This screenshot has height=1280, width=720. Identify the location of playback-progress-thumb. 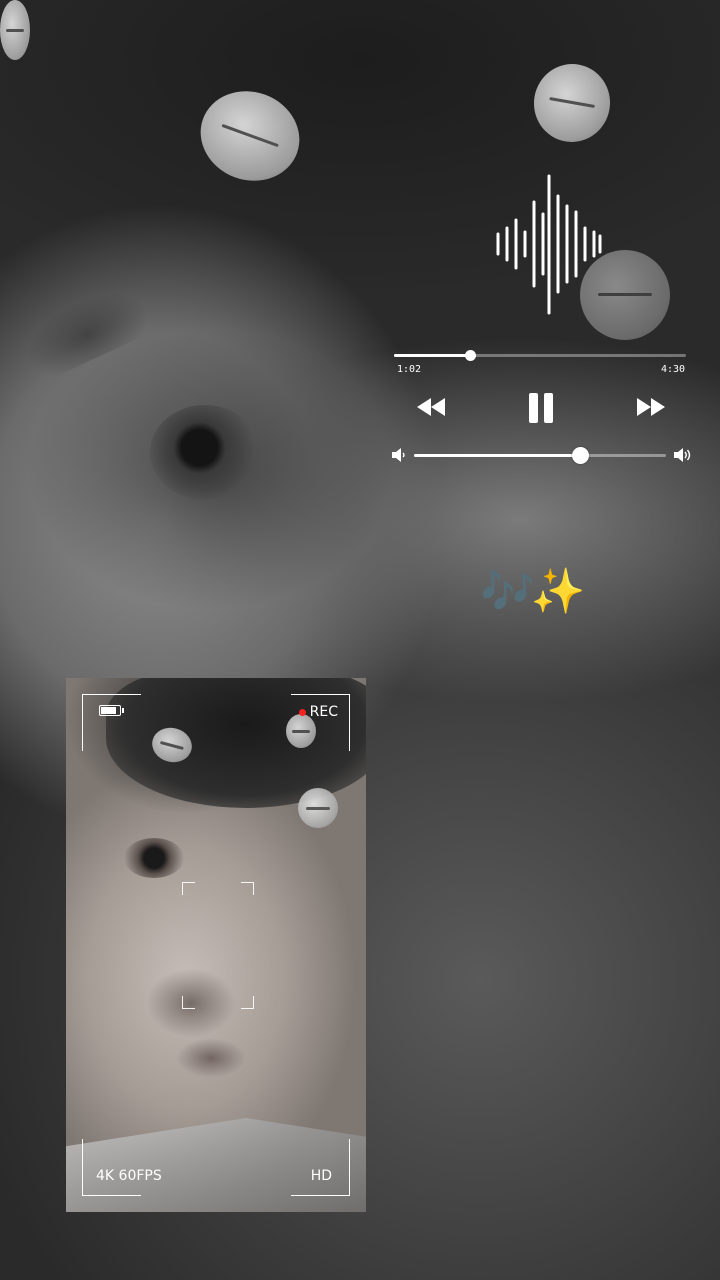
(470, 355).